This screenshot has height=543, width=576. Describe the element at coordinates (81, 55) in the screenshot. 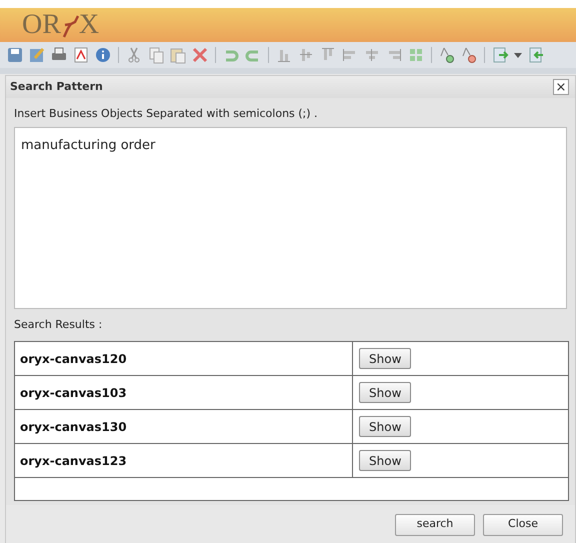

I see `pdf-icon` at that location.